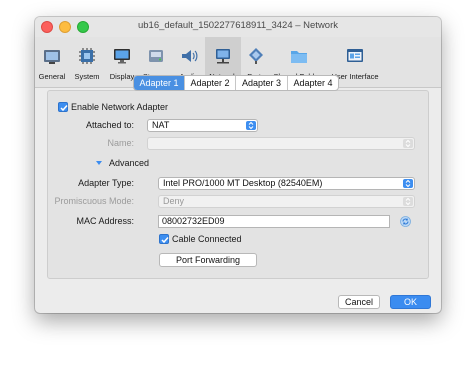  Describe the element at coordinates (410, 302) in the screenshot. I see `ok-button: OK` at that location.